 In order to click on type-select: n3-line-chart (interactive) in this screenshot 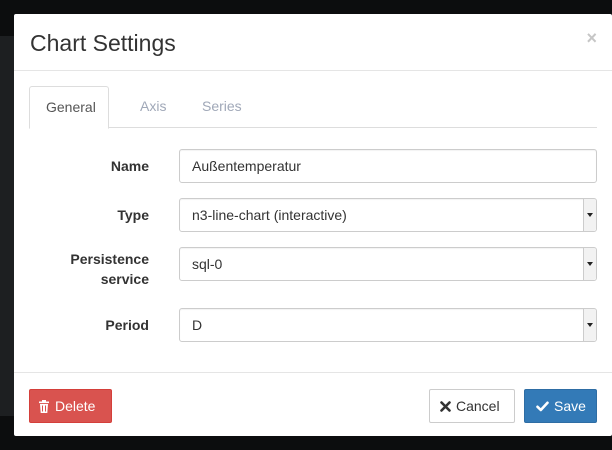, I will do `click(388, 215)`.